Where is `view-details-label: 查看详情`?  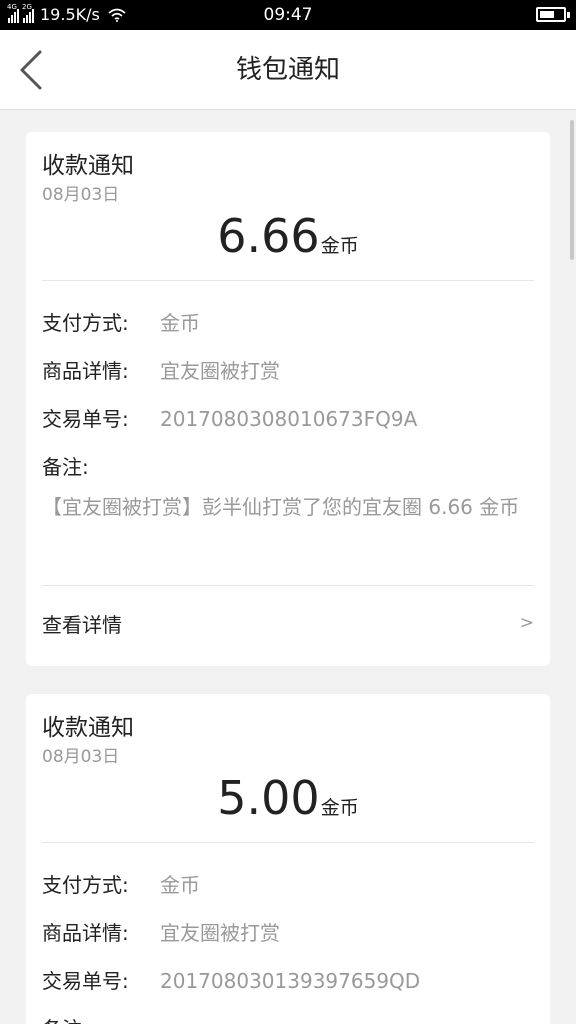
view-details-label: 查看详情 is located at coordinates (82, 625).